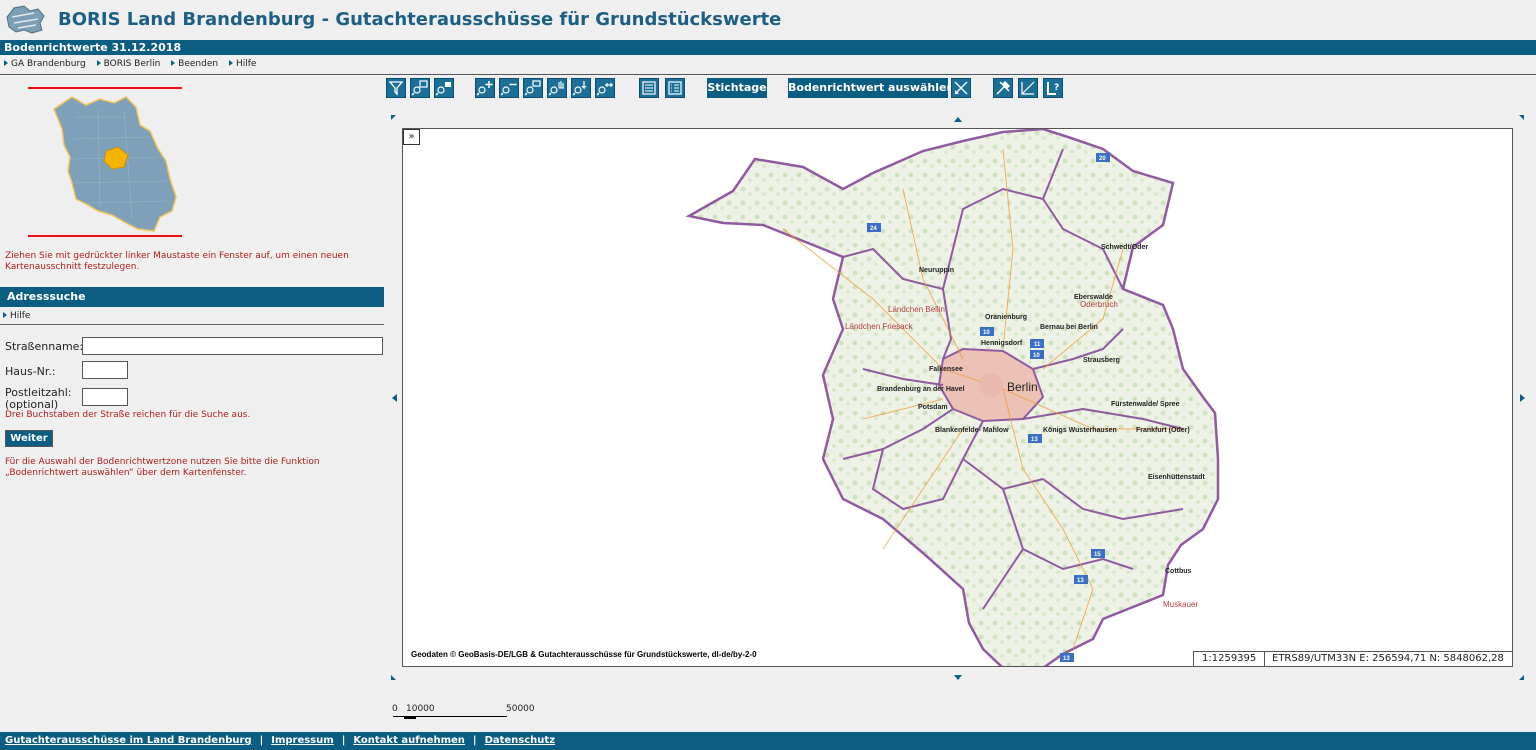 The width and height of the screenshot is (1536, 750). What do you see at coordinates (1103, 157) in the screenshot?
I see `road-shield-a20: 20` at bounding box center [1103, 157].